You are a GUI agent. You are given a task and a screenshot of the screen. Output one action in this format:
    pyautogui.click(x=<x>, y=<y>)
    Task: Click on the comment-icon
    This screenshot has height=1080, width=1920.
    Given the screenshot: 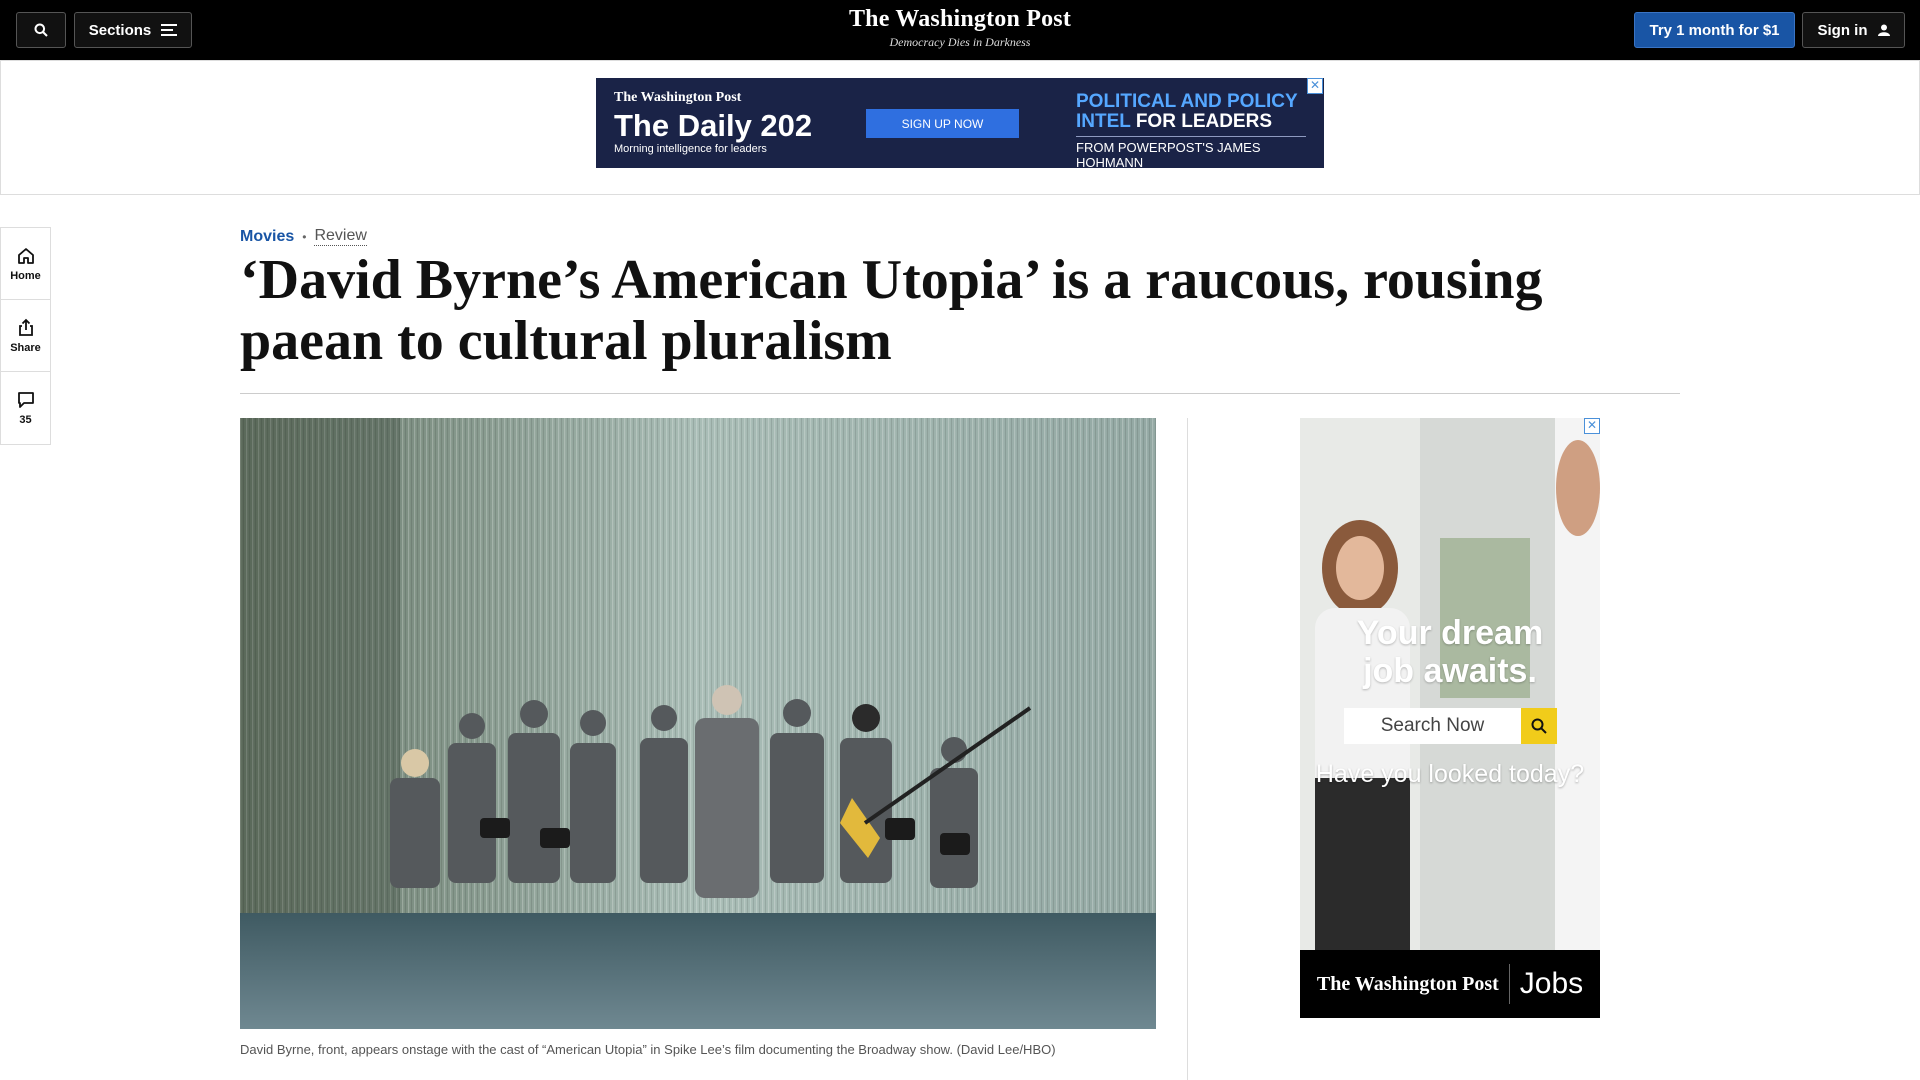 What is the action you would take?
    pyautogui.click(x=25, y=400)
    